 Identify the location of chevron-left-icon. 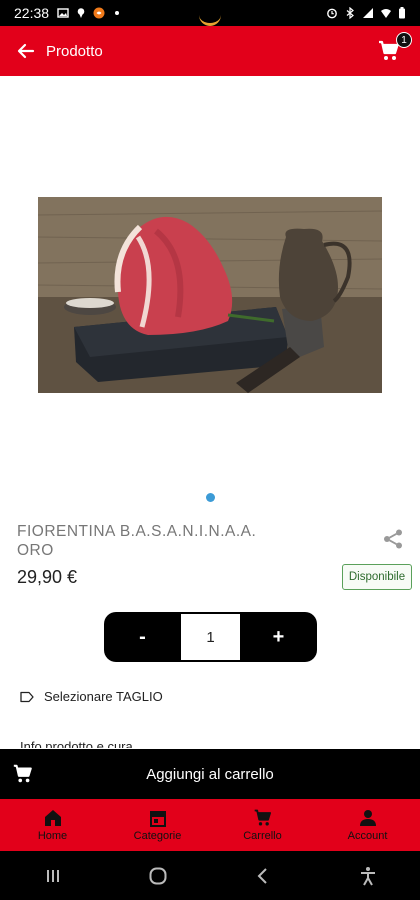
(262, 875).